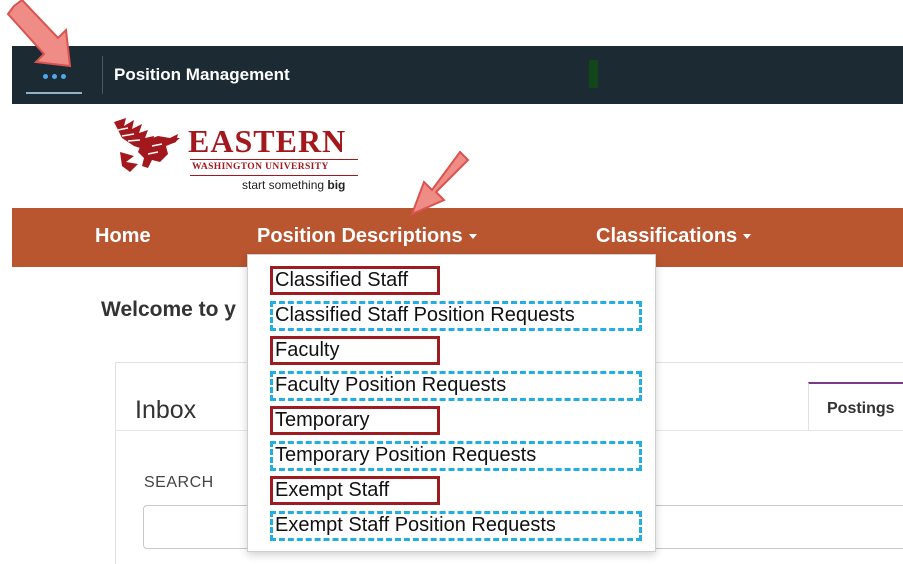  I want to click on nav-home: Home, so click(123, 236).